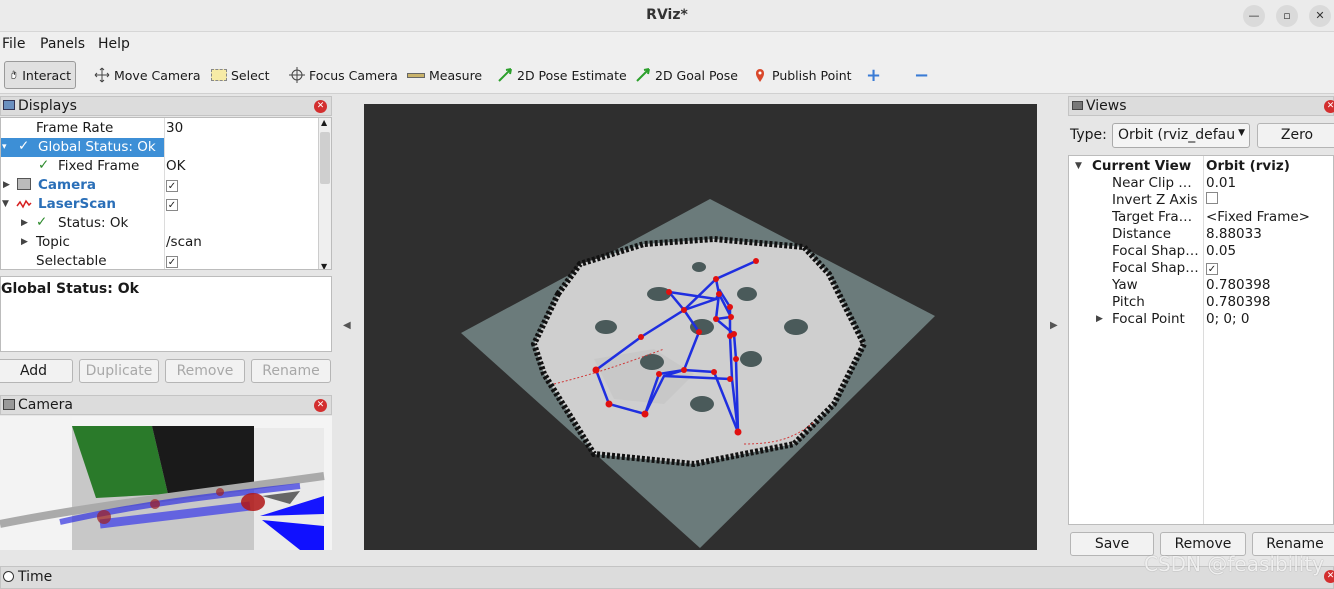 This screenshot has width=1334, height=589. I want to click on camera-view, so click(166, 483).